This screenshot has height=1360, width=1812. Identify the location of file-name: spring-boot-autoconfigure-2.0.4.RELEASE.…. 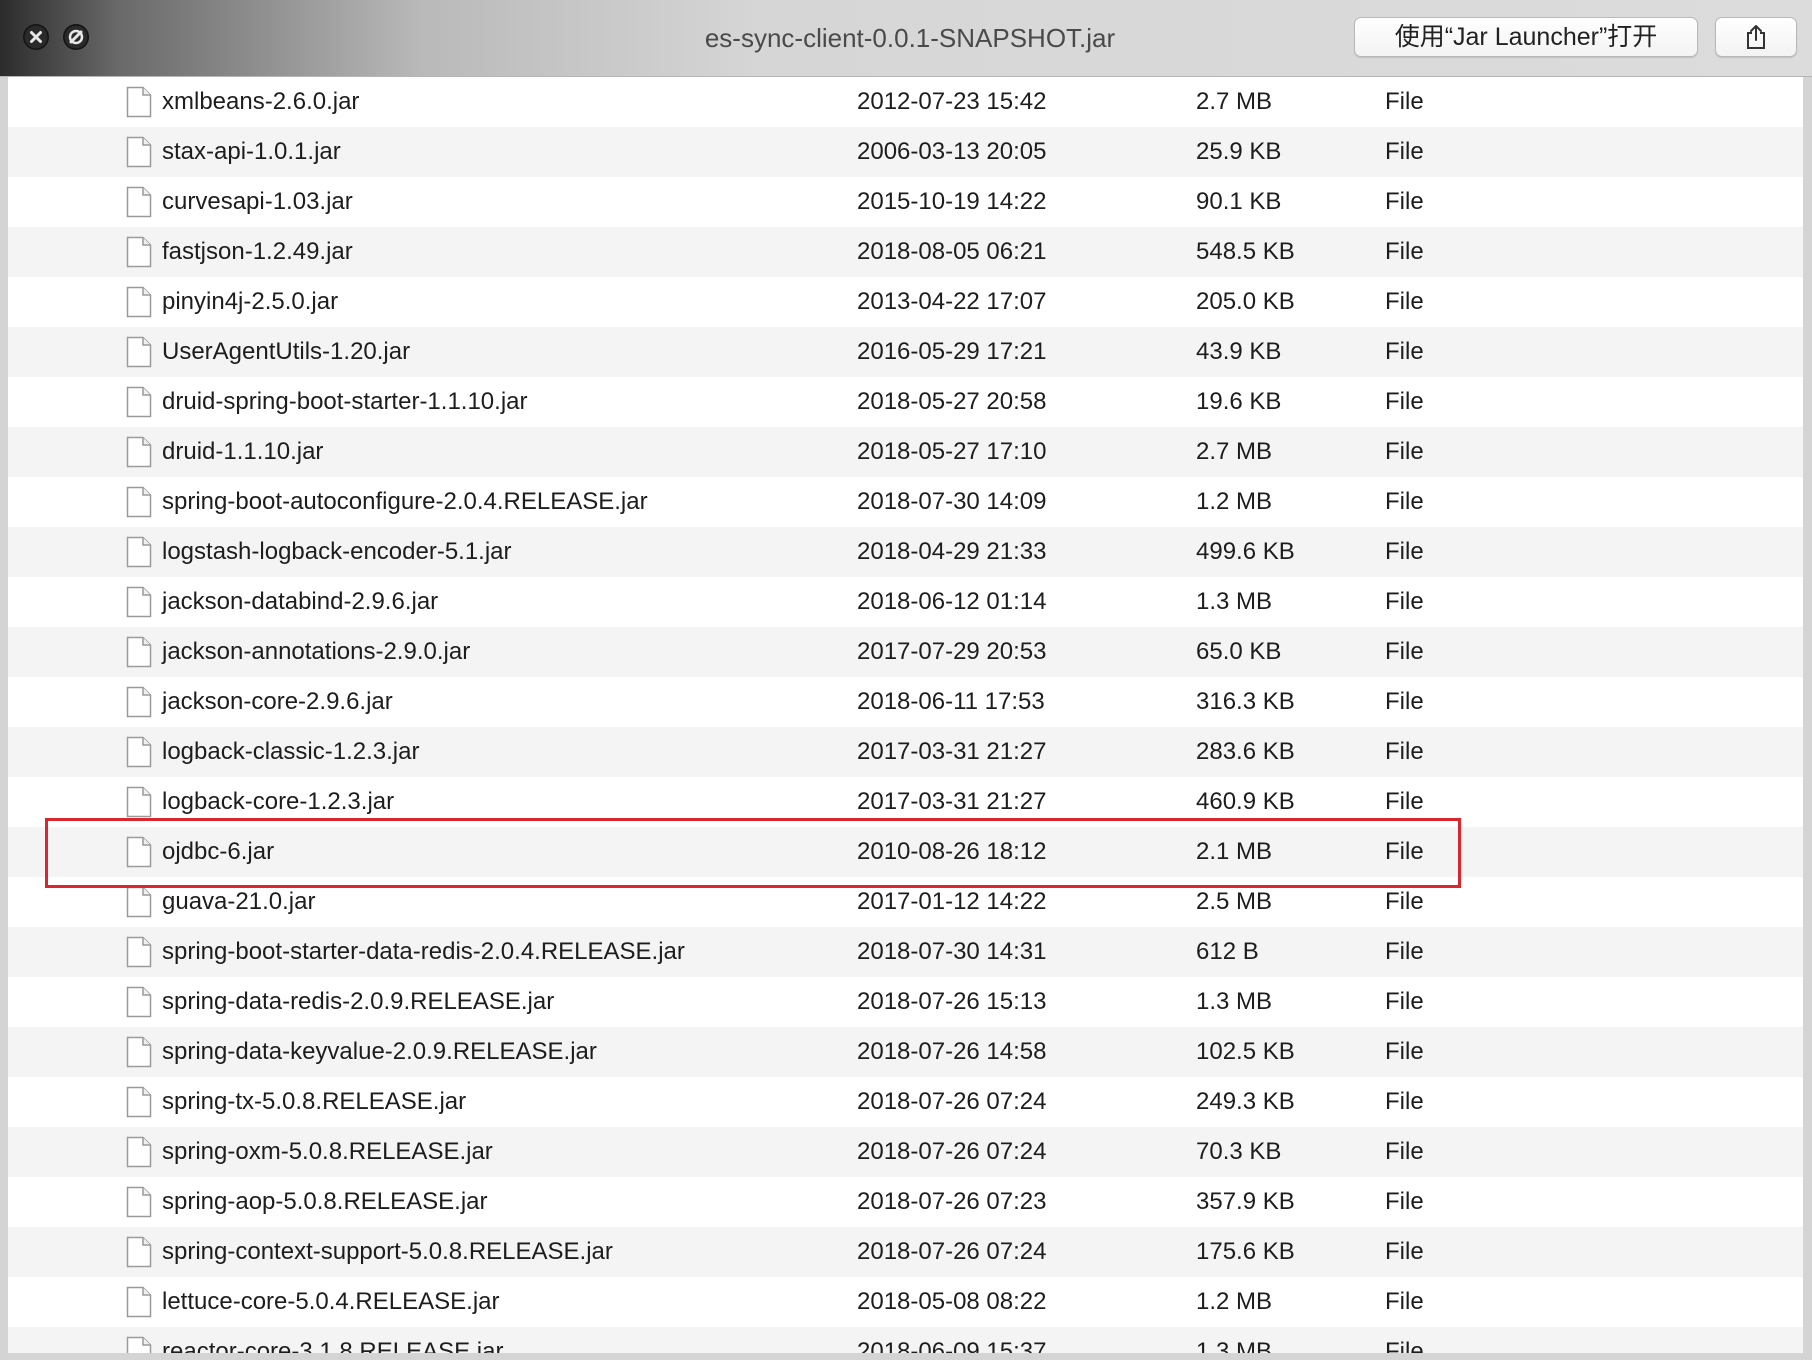
(405, 501).